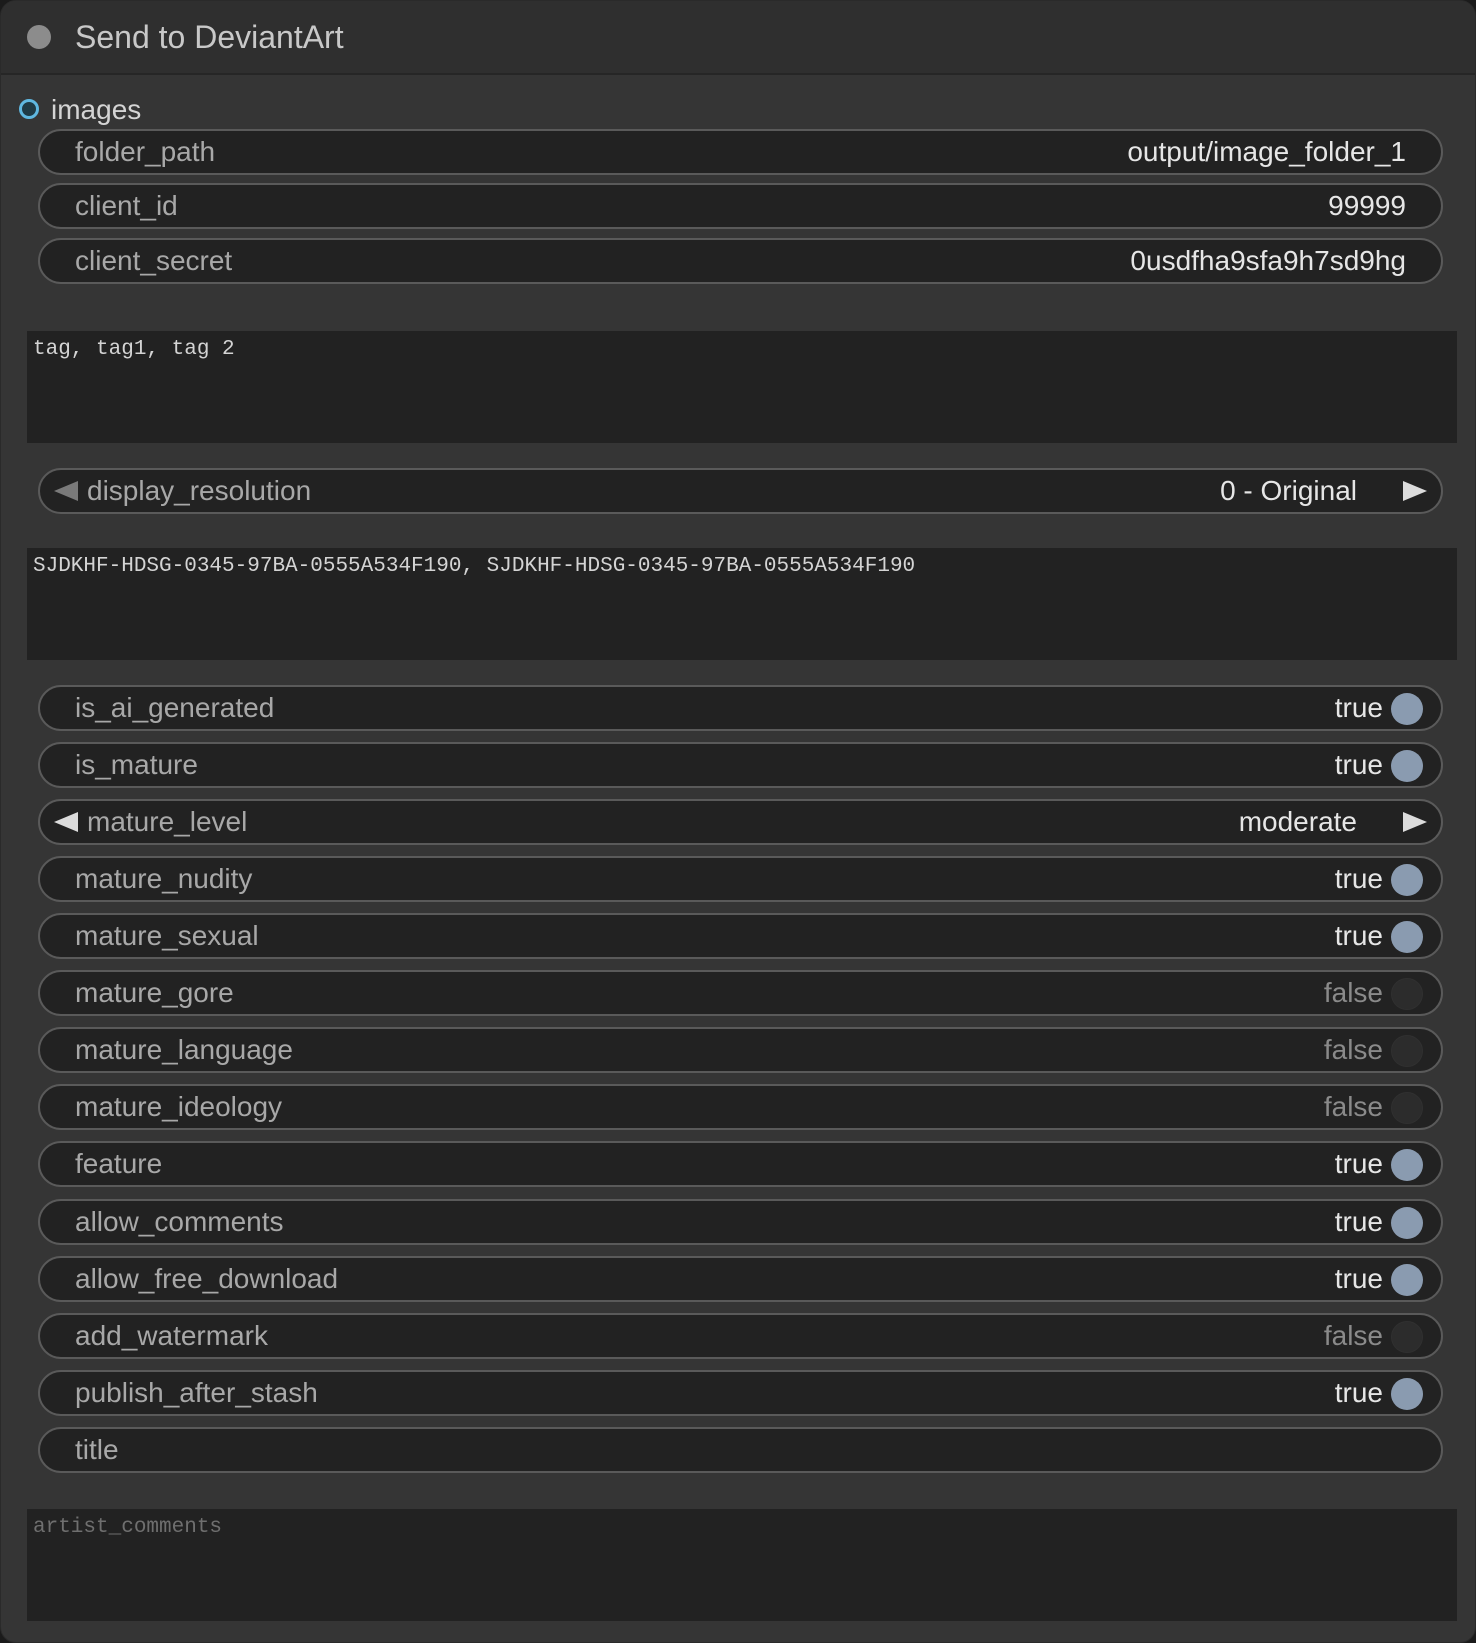 The height and width of the screenshot is (1643, 1476). What do you see at coordinates (171, 1335) in the screenshot?
I see `widget-label: add_watermark` at bounding box center [171, 1335].